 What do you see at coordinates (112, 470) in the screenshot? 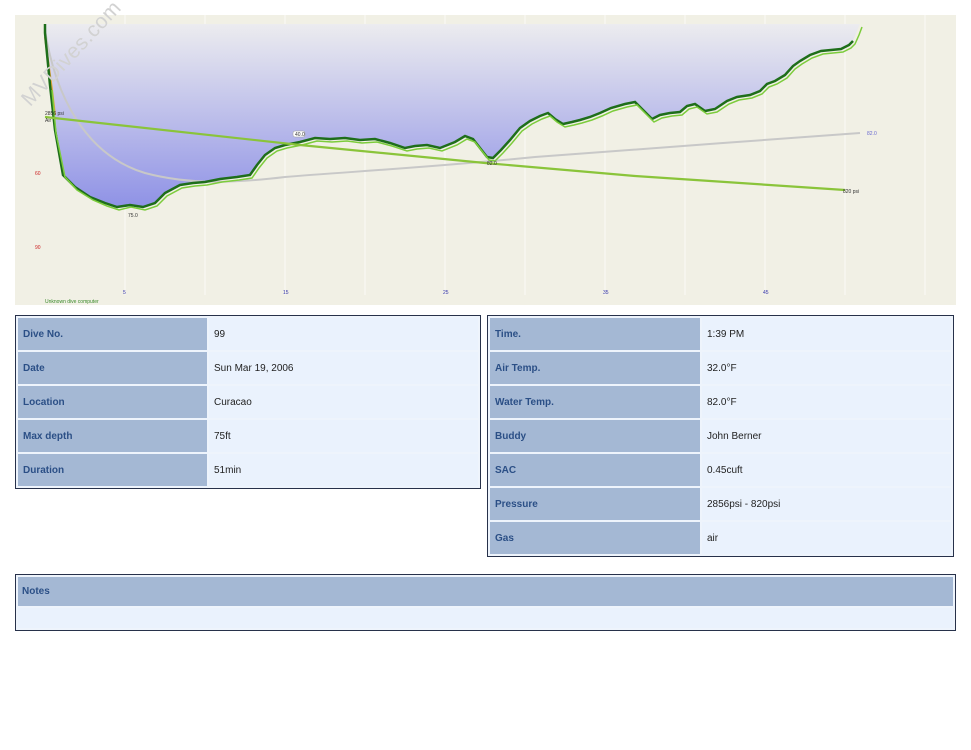
I see `duration-label: Duration` at bounding box center [112, 470].